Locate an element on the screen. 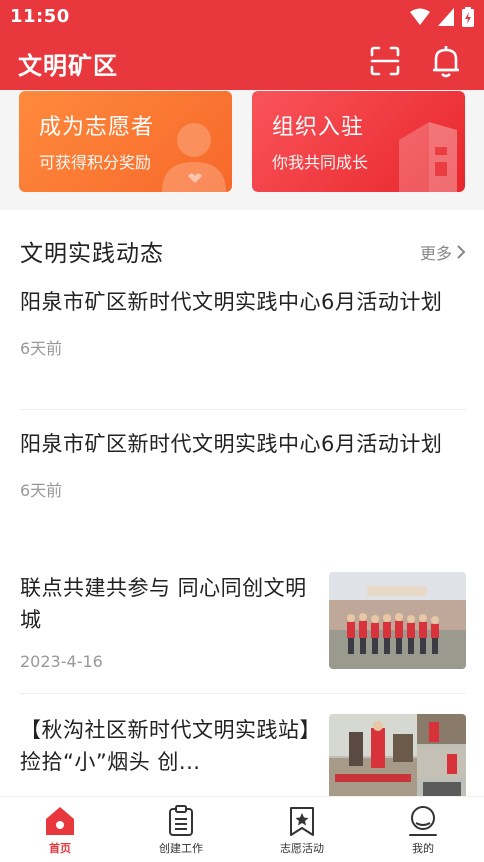 The width and height of the screenshot is (484, 862). bell-icon is located at coordinates (446, 61).